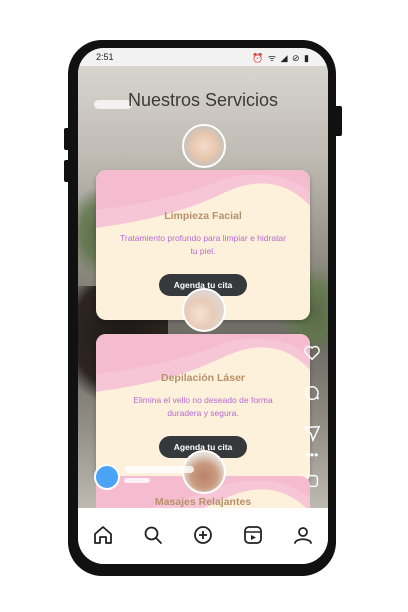 The width and height of the screenshot is (408, 612). What do you see at coordinates (203, 502) in the screenshot?
I see `service-title: Masajes Relajantes` at bounding box center [203, 502].